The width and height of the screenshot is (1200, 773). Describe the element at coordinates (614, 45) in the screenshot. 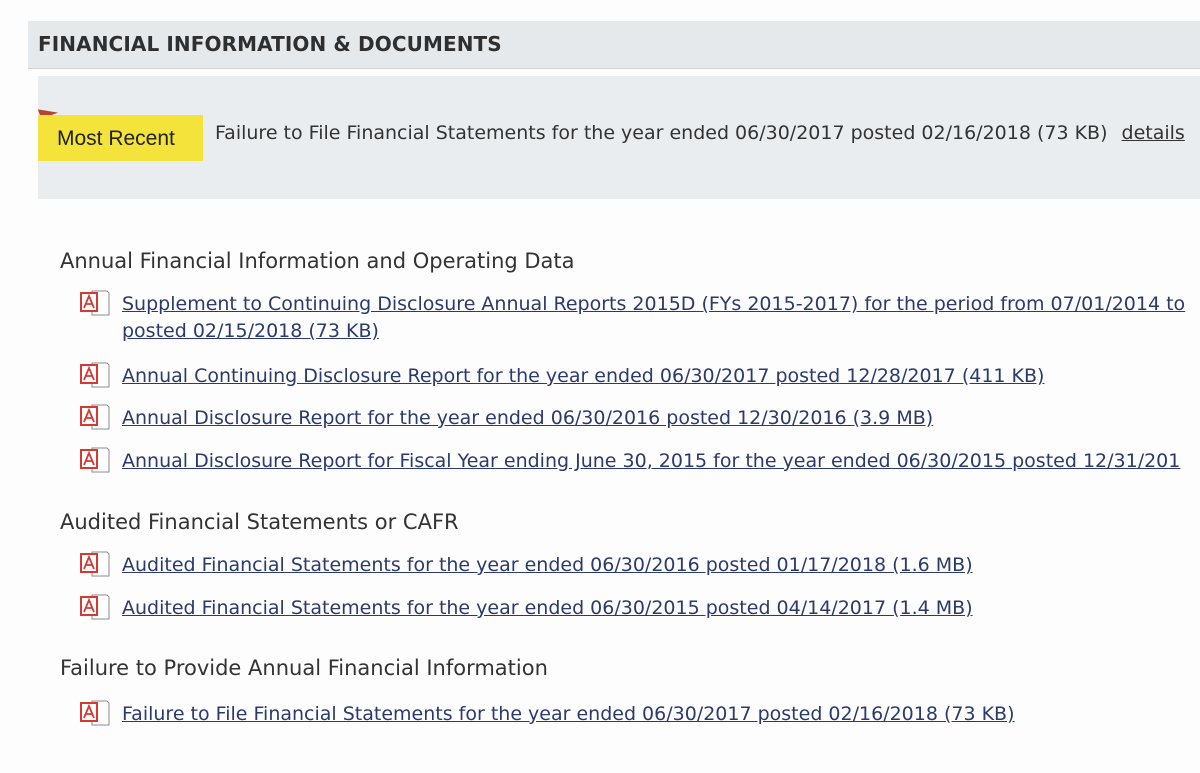

I see `section-header-bar: FINANCIAL INFORMATION & DOCUMENTS` at that location.